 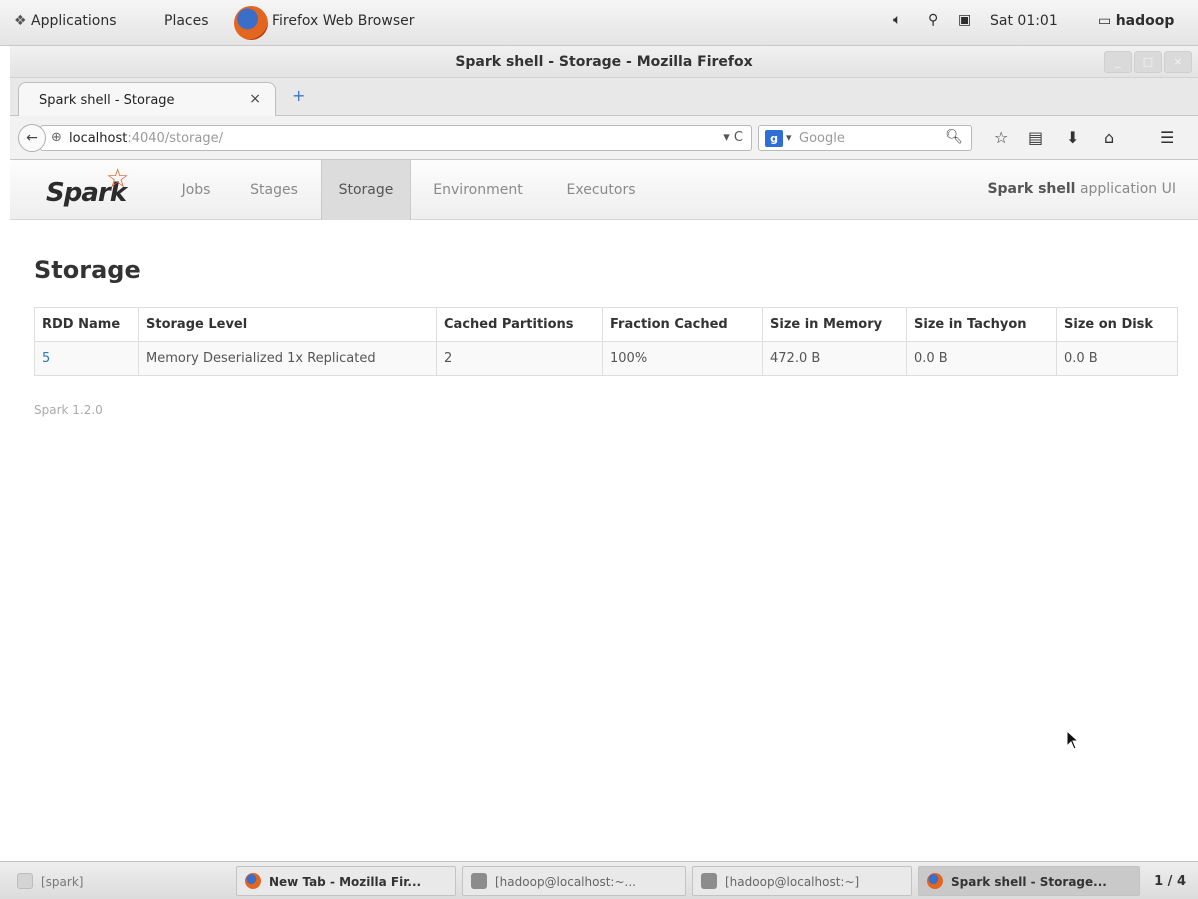 What do you see at coordinates (1072, 137) in the screenshot?
I see `download-icon: ⬇` at bounding box center [1072, 137].